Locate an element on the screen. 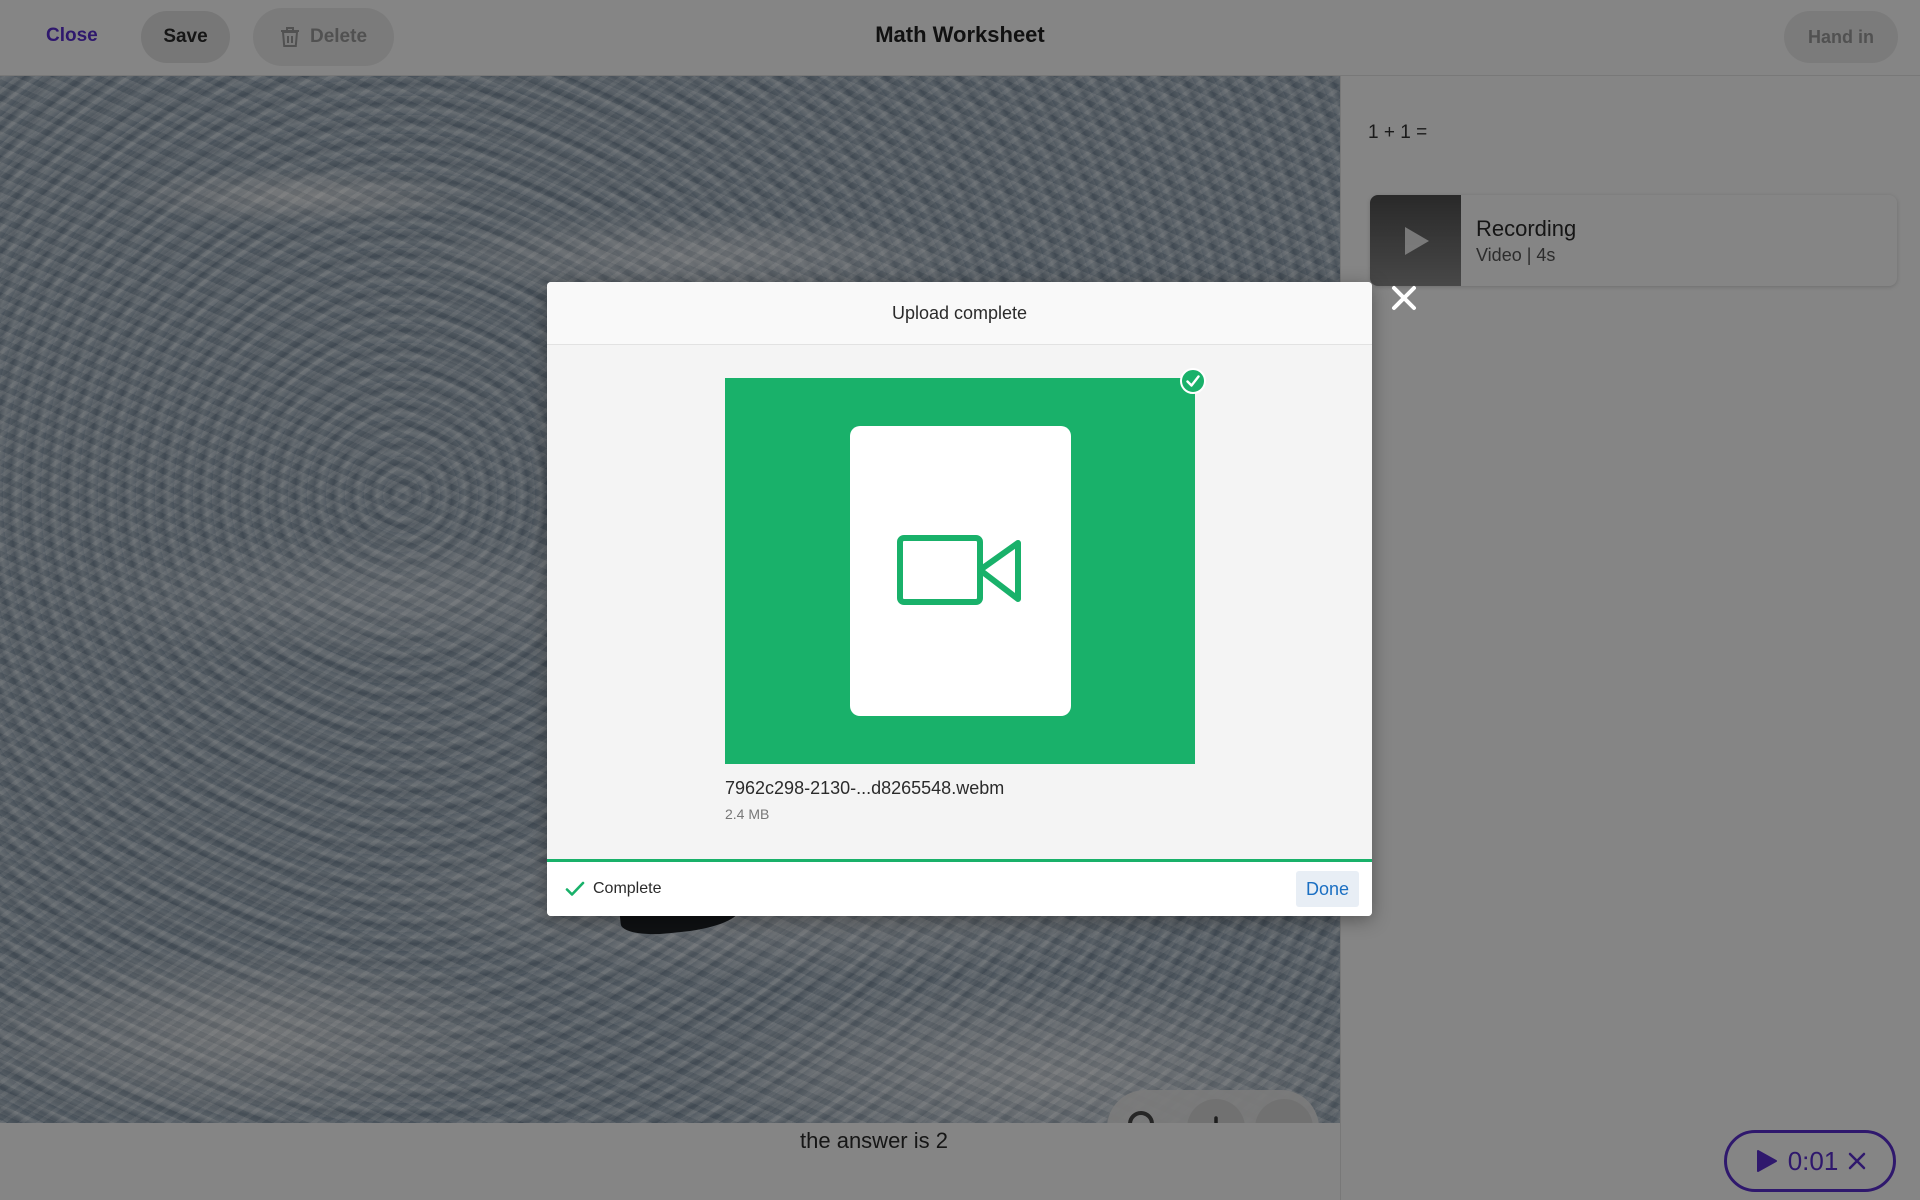 This screenshot has width=1920, height=1200. dialog-footer: Complete Done is located at coordinates (959, 887).